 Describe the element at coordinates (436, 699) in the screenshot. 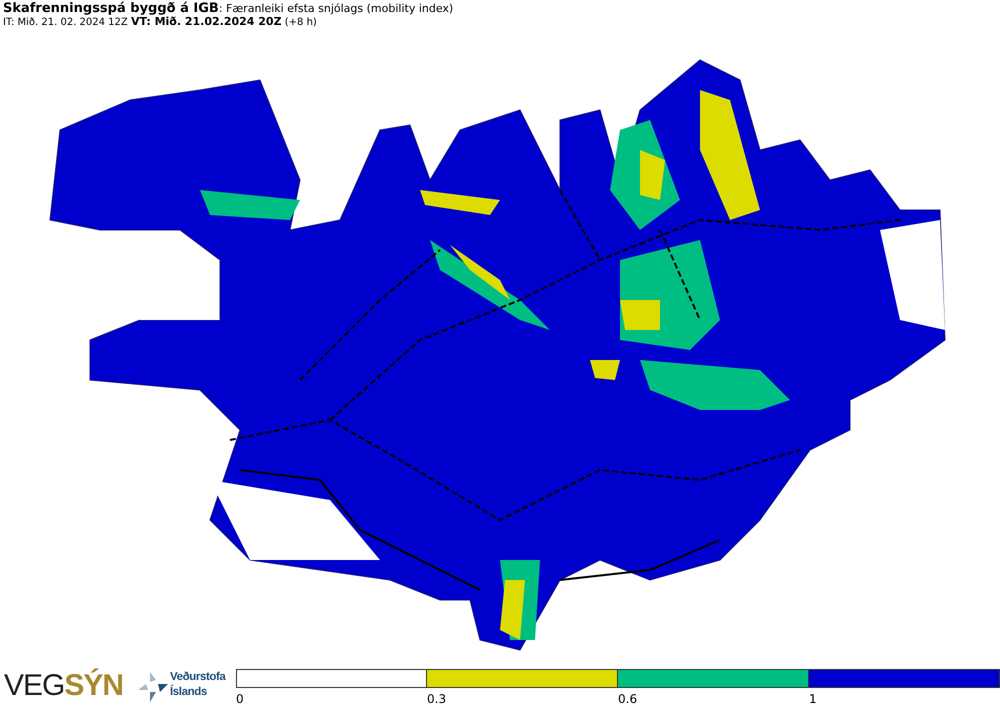

I see `legend-label: 0.3` at that location.